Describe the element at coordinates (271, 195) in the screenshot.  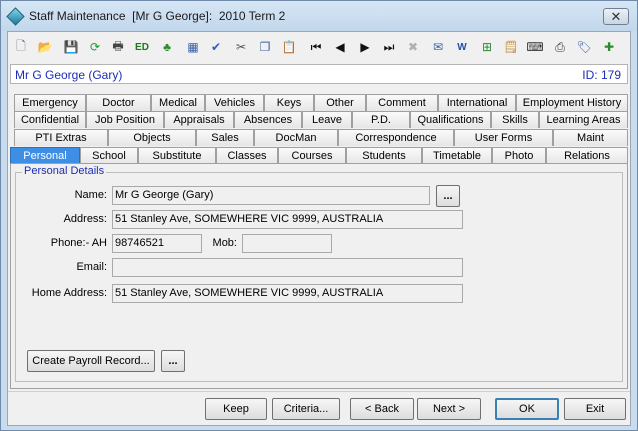
I see `name-field: Mr G George (Gary)` at that location.